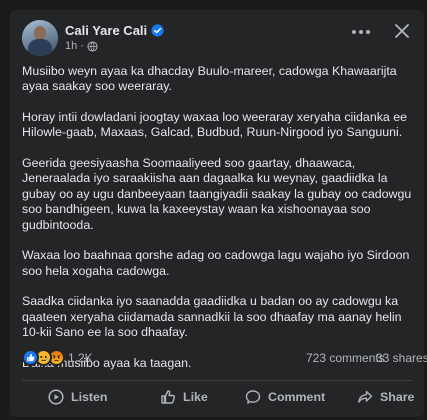 The height and width of the screenshot is (420, 427). What do you see at coordinates (361, 32) in the screenshot?
I see `more-options-icon` at bounding box center [361, 32].